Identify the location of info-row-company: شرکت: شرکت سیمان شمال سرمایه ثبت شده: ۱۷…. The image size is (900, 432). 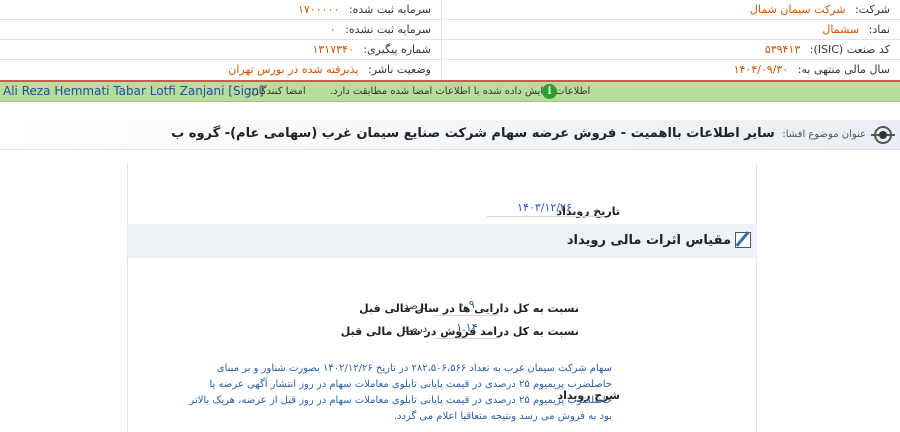
(450, 10).